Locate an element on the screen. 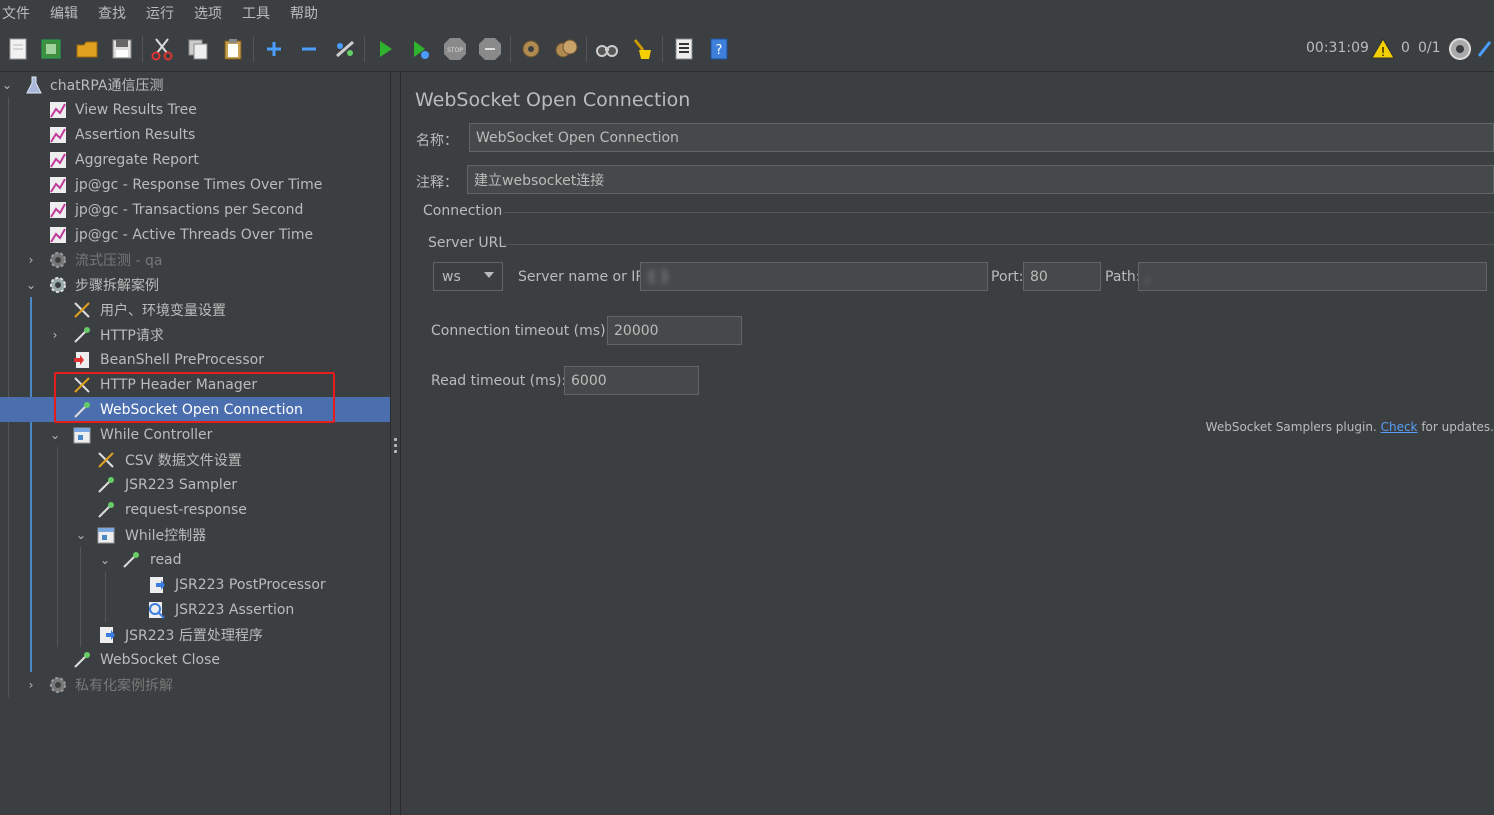 This screenshot has height=815, width=1494. tree-node-assertion-results: Assertion Results is located at coordinates (195, 134).